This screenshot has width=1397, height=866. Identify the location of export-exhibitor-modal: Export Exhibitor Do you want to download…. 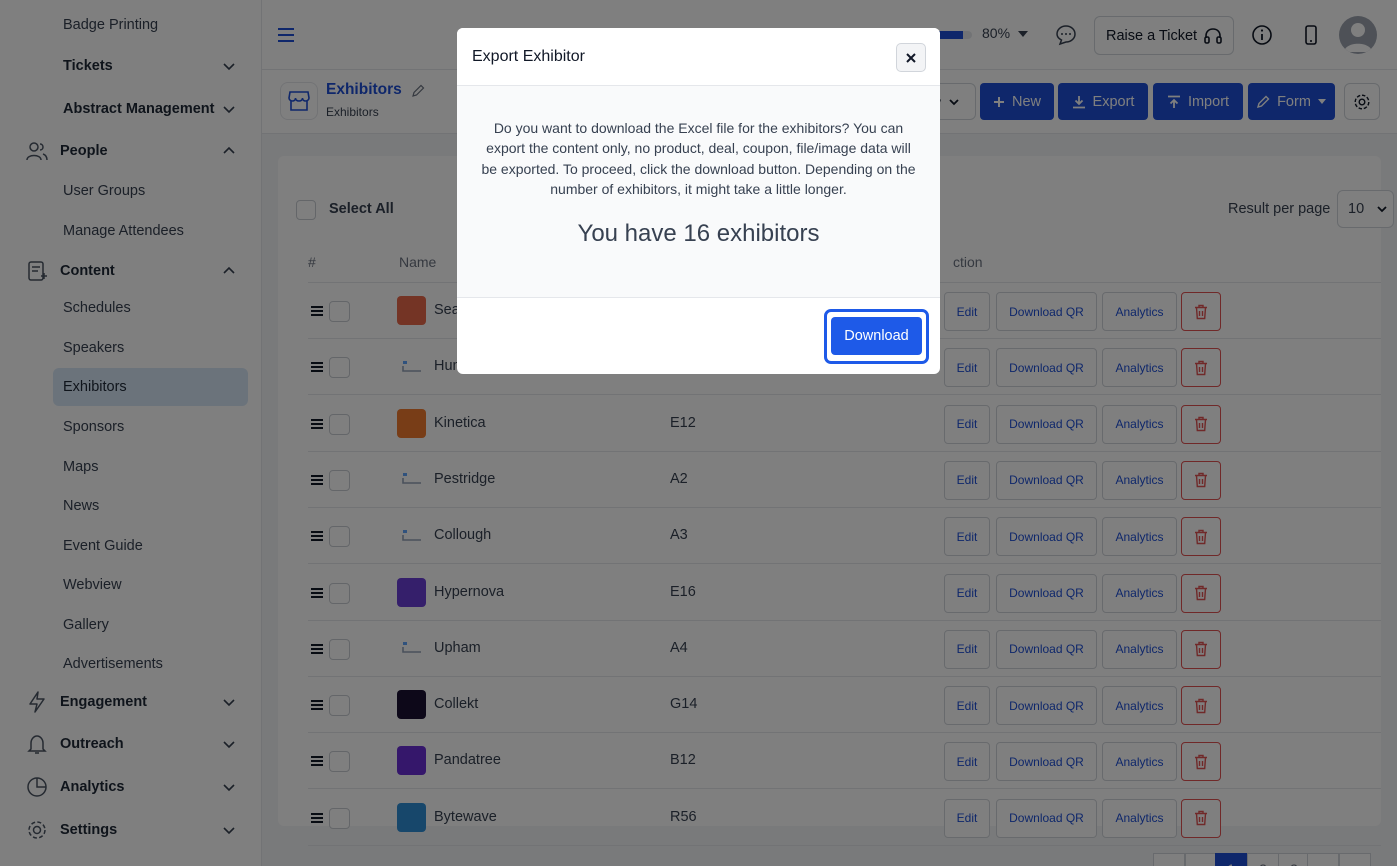
(698, 201).